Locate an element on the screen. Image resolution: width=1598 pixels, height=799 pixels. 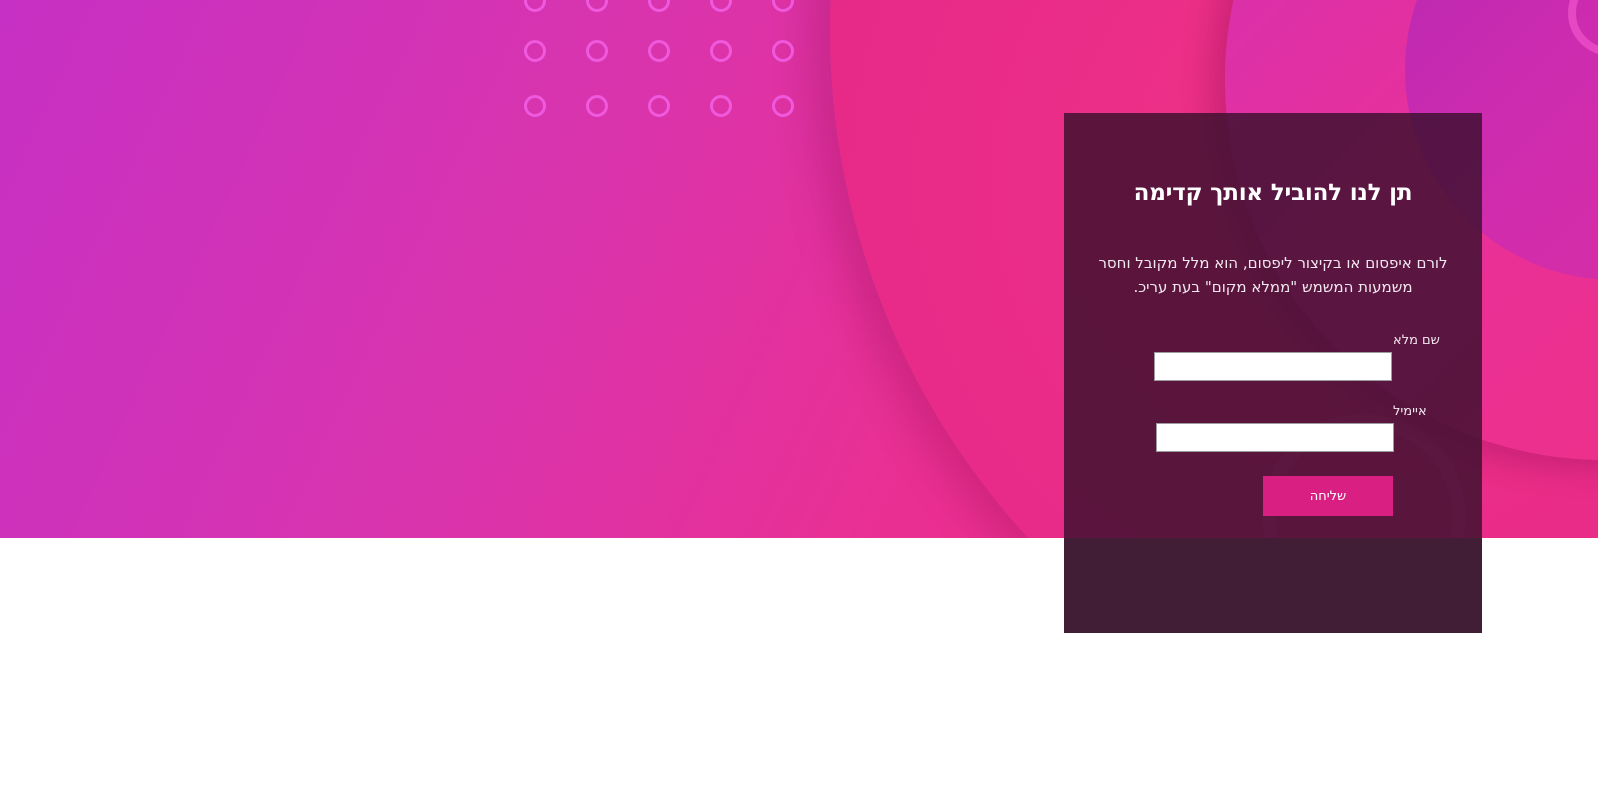
email-label: איימיל is located at coordinates (1410, 411).